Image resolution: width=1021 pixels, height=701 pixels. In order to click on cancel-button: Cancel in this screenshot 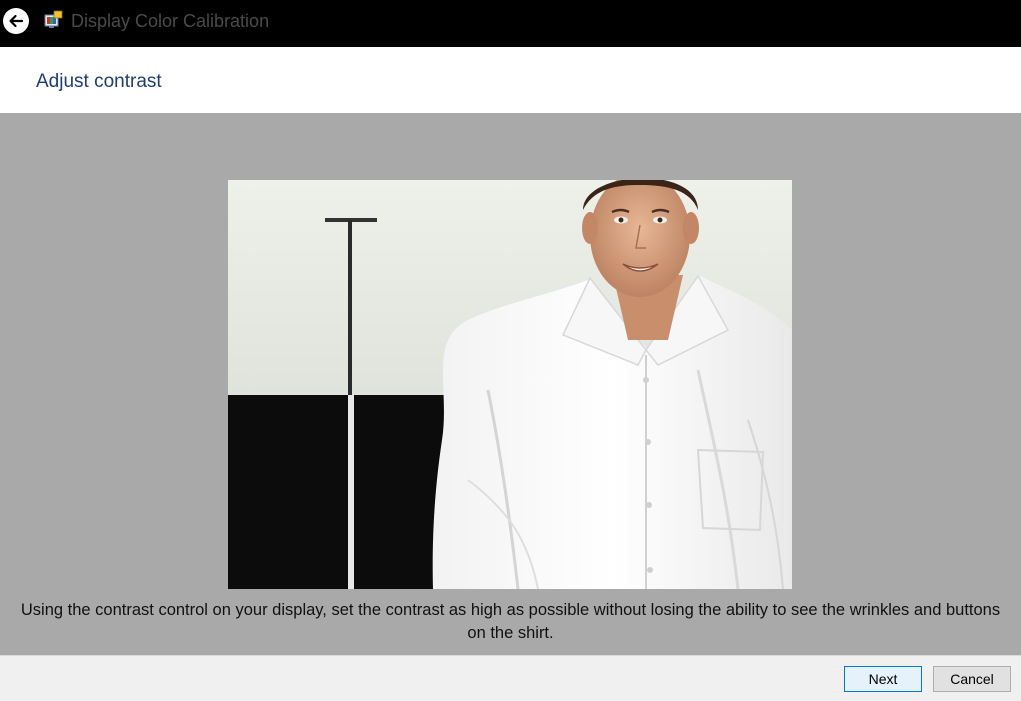, I will do `click(972, 679)`.